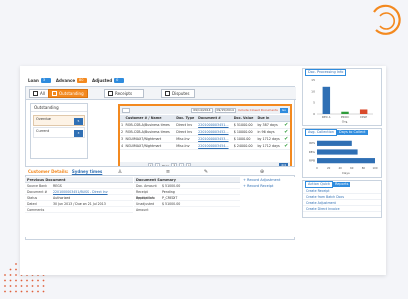 The height and width of the screenshot is (299, 408). I want to click on filter-count-badge: 80, so click(82, 80).